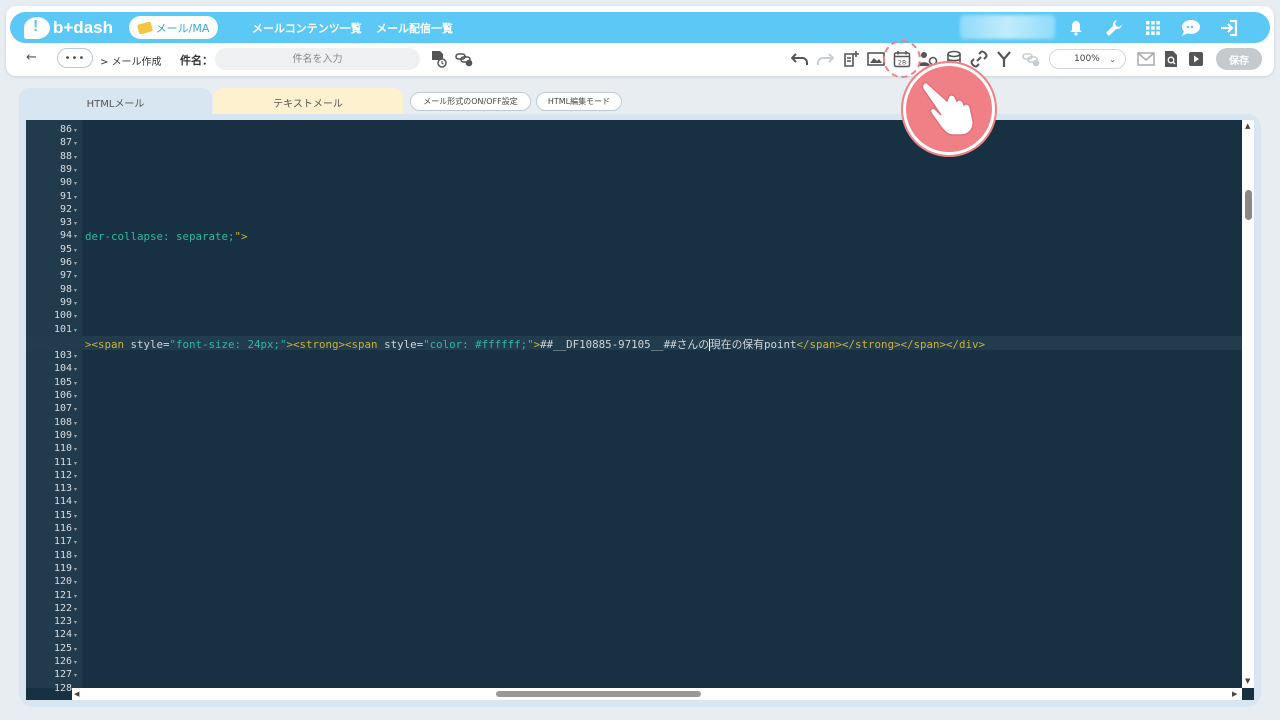 Image resolution: width=1280 pixels, height=720 pixels. What do you see at coordinates (1191, 28) in the screenshot?
I see `chat-bubble-icon` at bounding box center [1191, 28].